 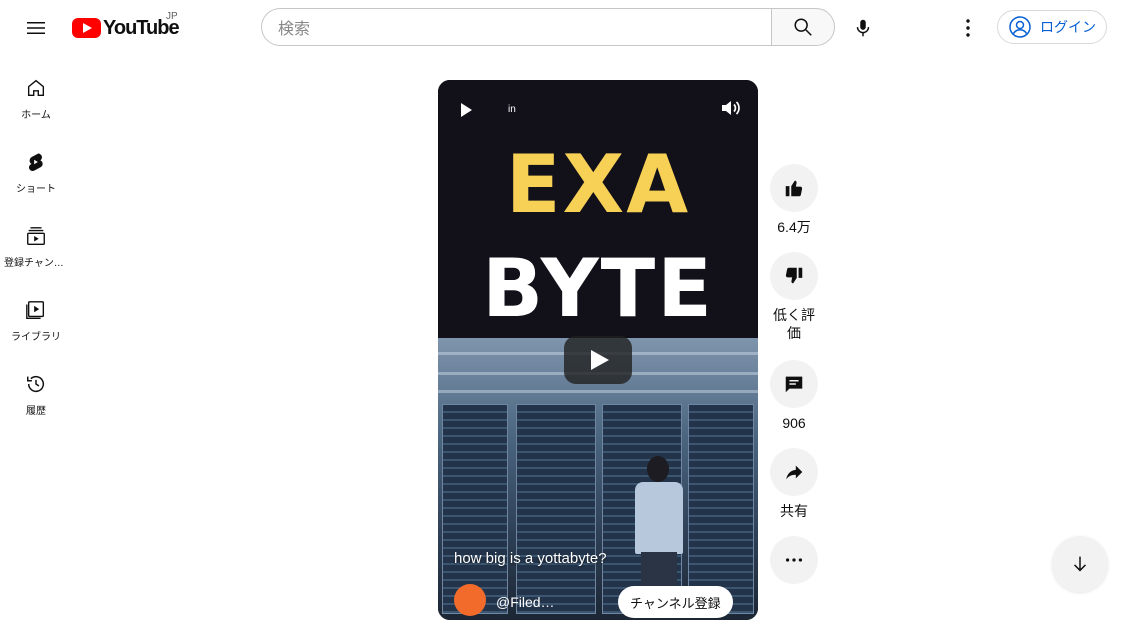 I want to click on sidebar-item-home: ホーム, so click(x=36, y=93).